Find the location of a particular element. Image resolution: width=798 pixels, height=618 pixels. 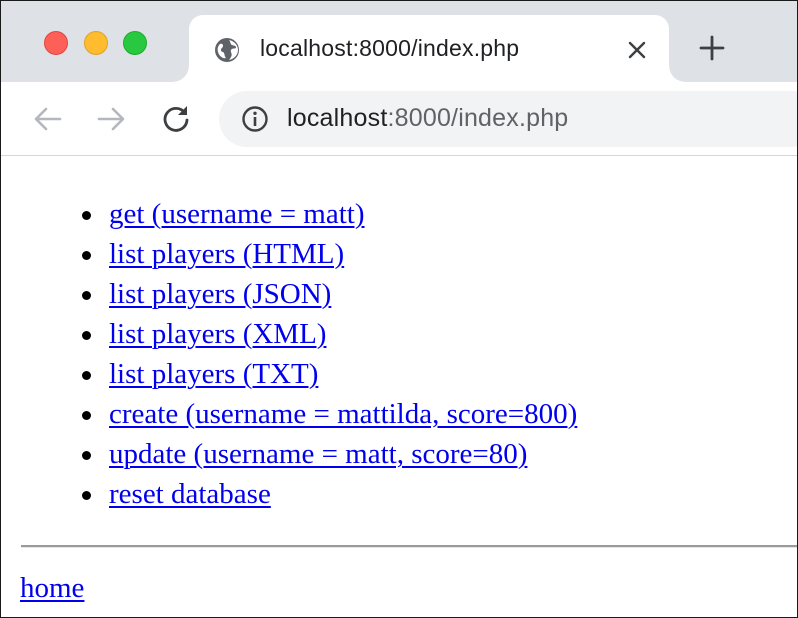

get-user-link: get (username = matt) is located at coordinates (237, 214).